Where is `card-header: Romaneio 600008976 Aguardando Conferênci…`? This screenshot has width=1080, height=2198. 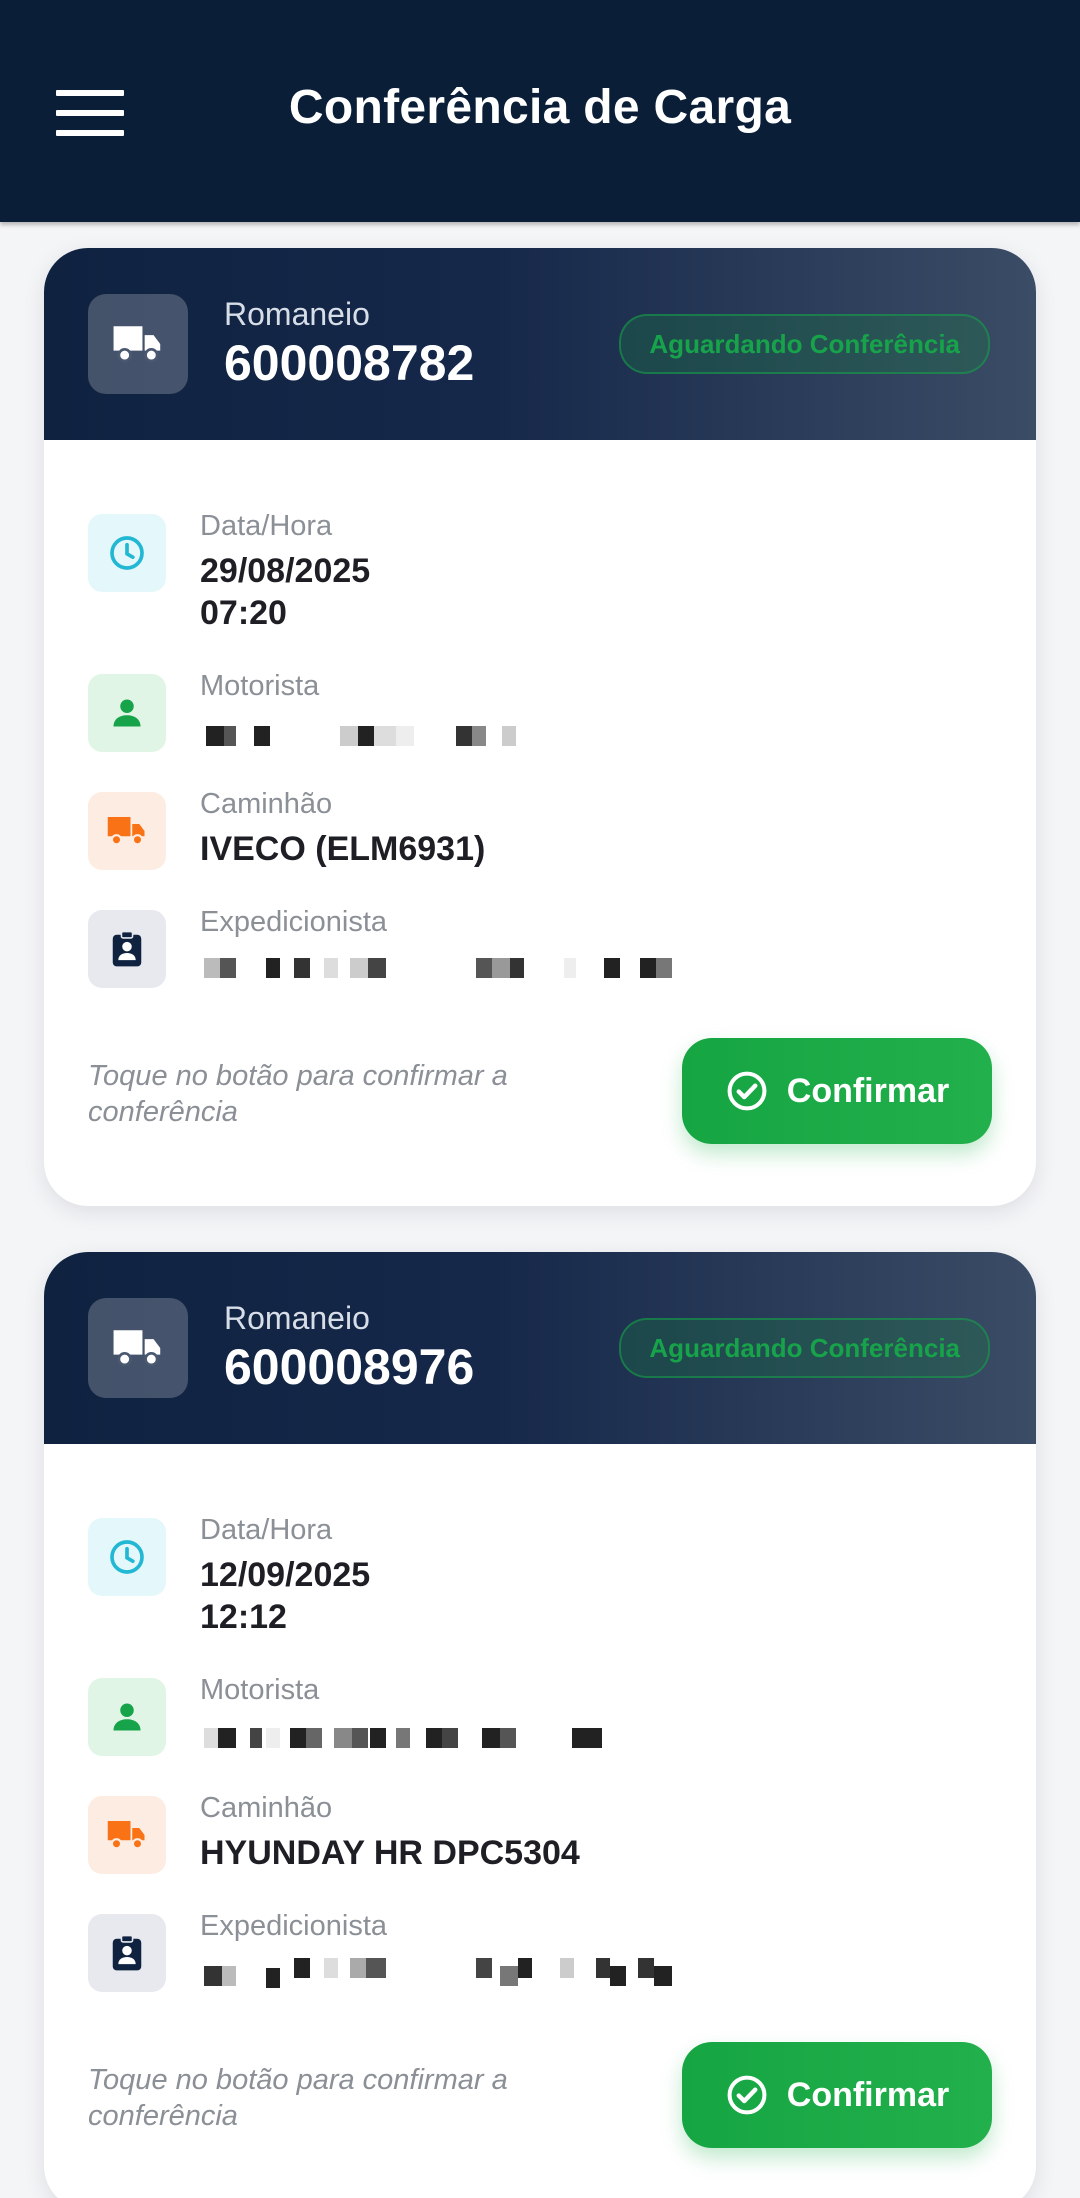
card-header: Romaneio 600008976 Aguardando Conferênci… is located at coordinates (540, 1348).